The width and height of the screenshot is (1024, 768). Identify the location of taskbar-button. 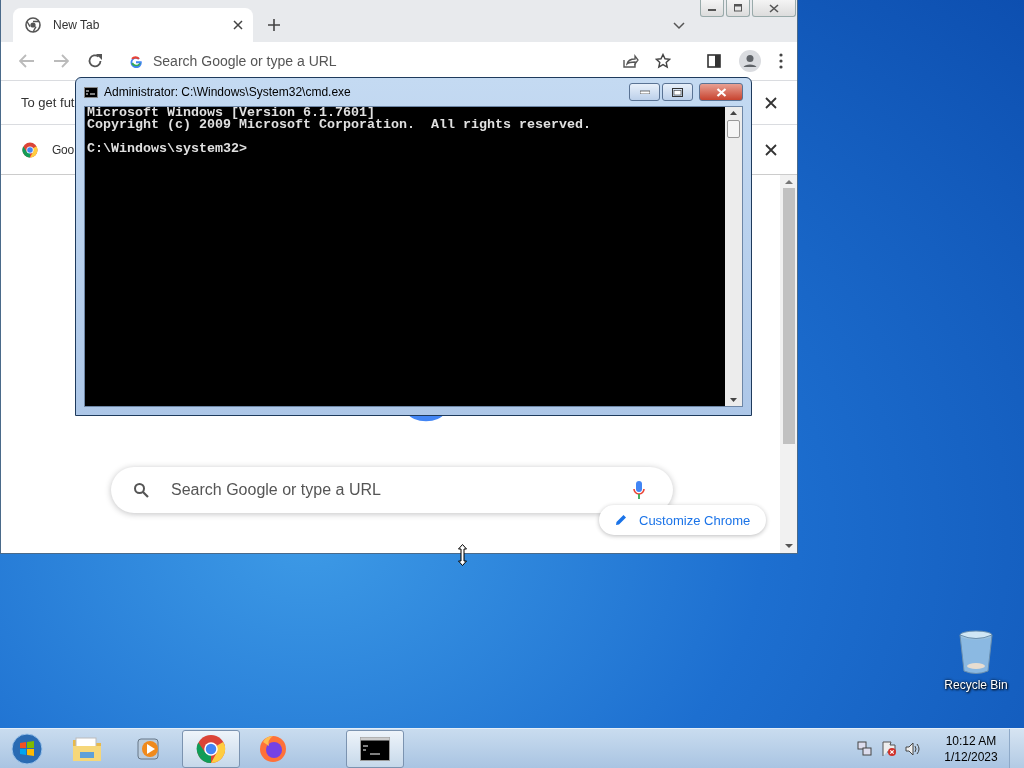
(375, 748).